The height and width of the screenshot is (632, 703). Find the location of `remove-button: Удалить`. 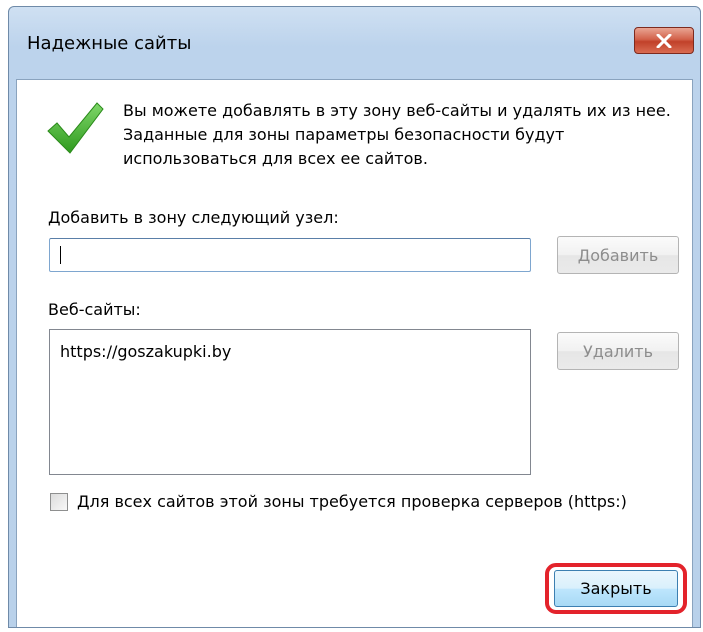

remove-button: Удалить is located at coordinates (618, 351).